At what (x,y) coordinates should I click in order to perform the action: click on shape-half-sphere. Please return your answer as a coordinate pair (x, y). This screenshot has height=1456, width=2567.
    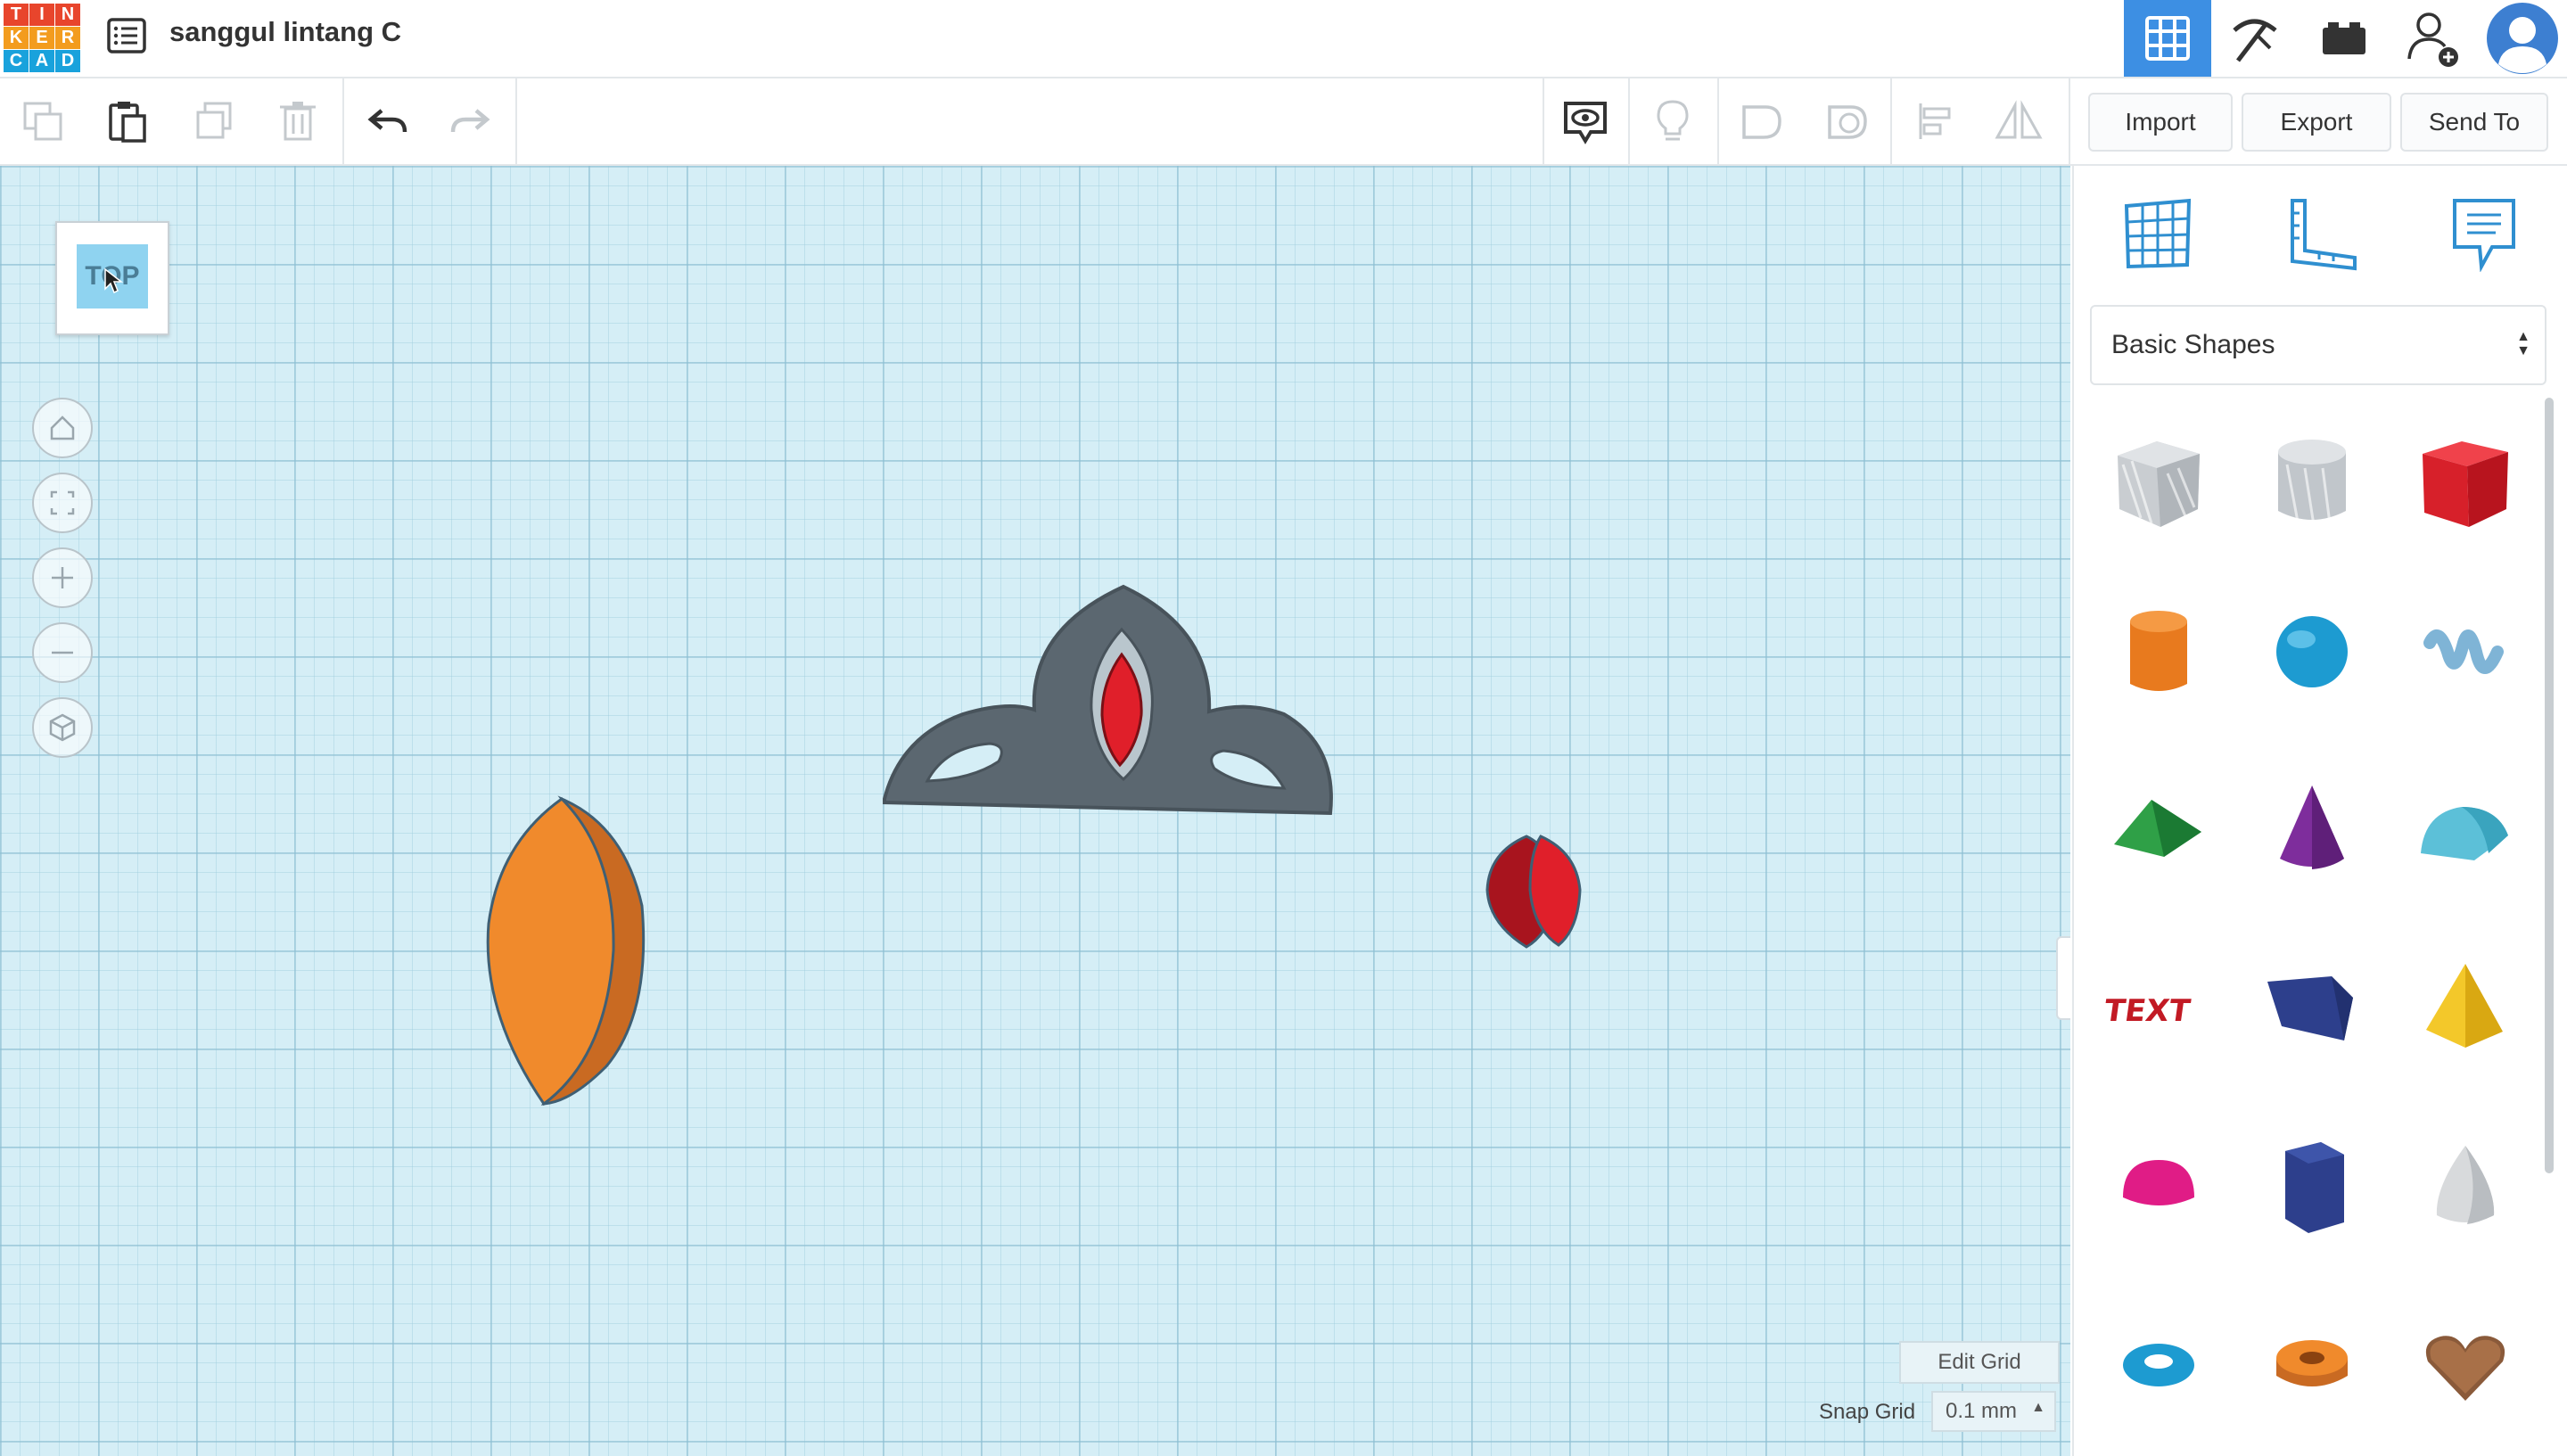
    Looking at the image, I should click on (2159, 1187).